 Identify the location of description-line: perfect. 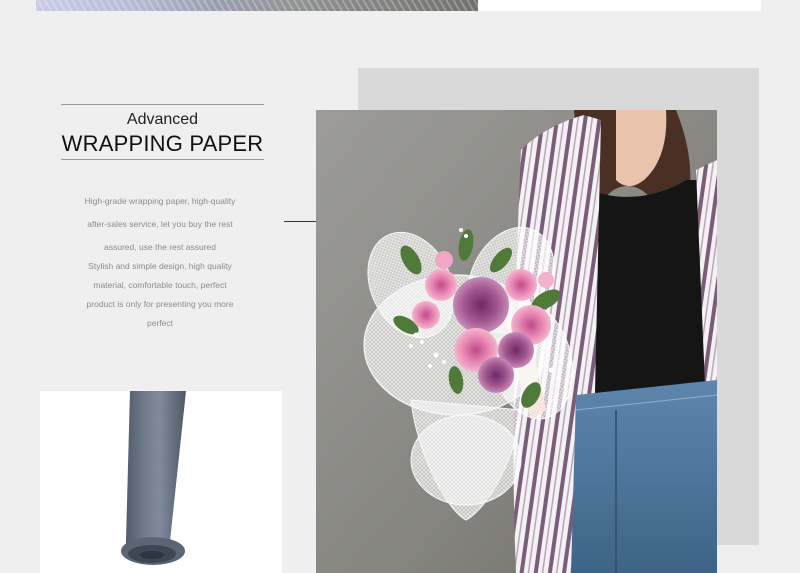
(160, 323).